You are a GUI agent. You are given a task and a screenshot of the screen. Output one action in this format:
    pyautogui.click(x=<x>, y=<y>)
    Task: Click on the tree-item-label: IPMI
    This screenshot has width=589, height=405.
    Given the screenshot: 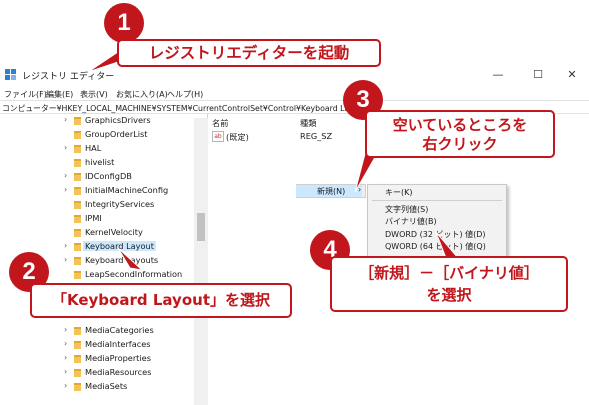 What is the action you would take?
    pyautogui.click(x=93, y=218)
    